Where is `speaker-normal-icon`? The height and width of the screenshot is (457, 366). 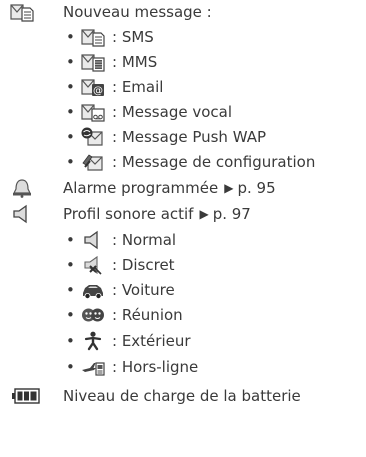 speaker-normal-icon is located at coordinates (93, 240).